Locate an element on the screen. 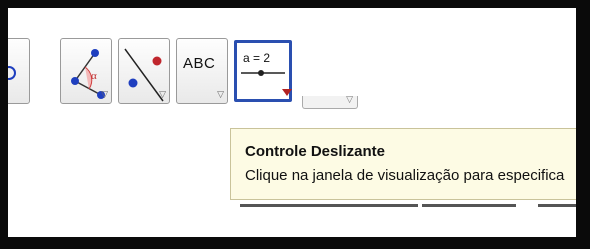  angle-tool-button: α ▽ is located at coordinates (86, 71).